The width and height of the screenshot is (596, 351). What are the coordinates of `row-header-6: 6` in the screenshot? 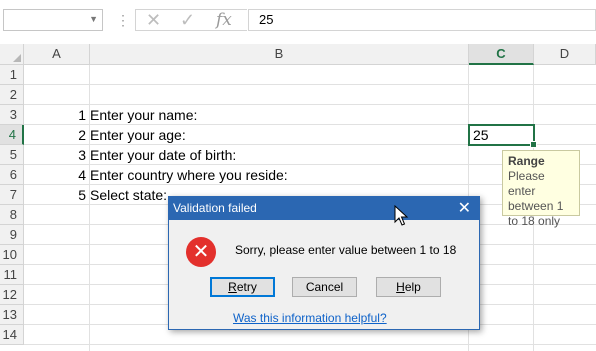 It's located at (12, 175).